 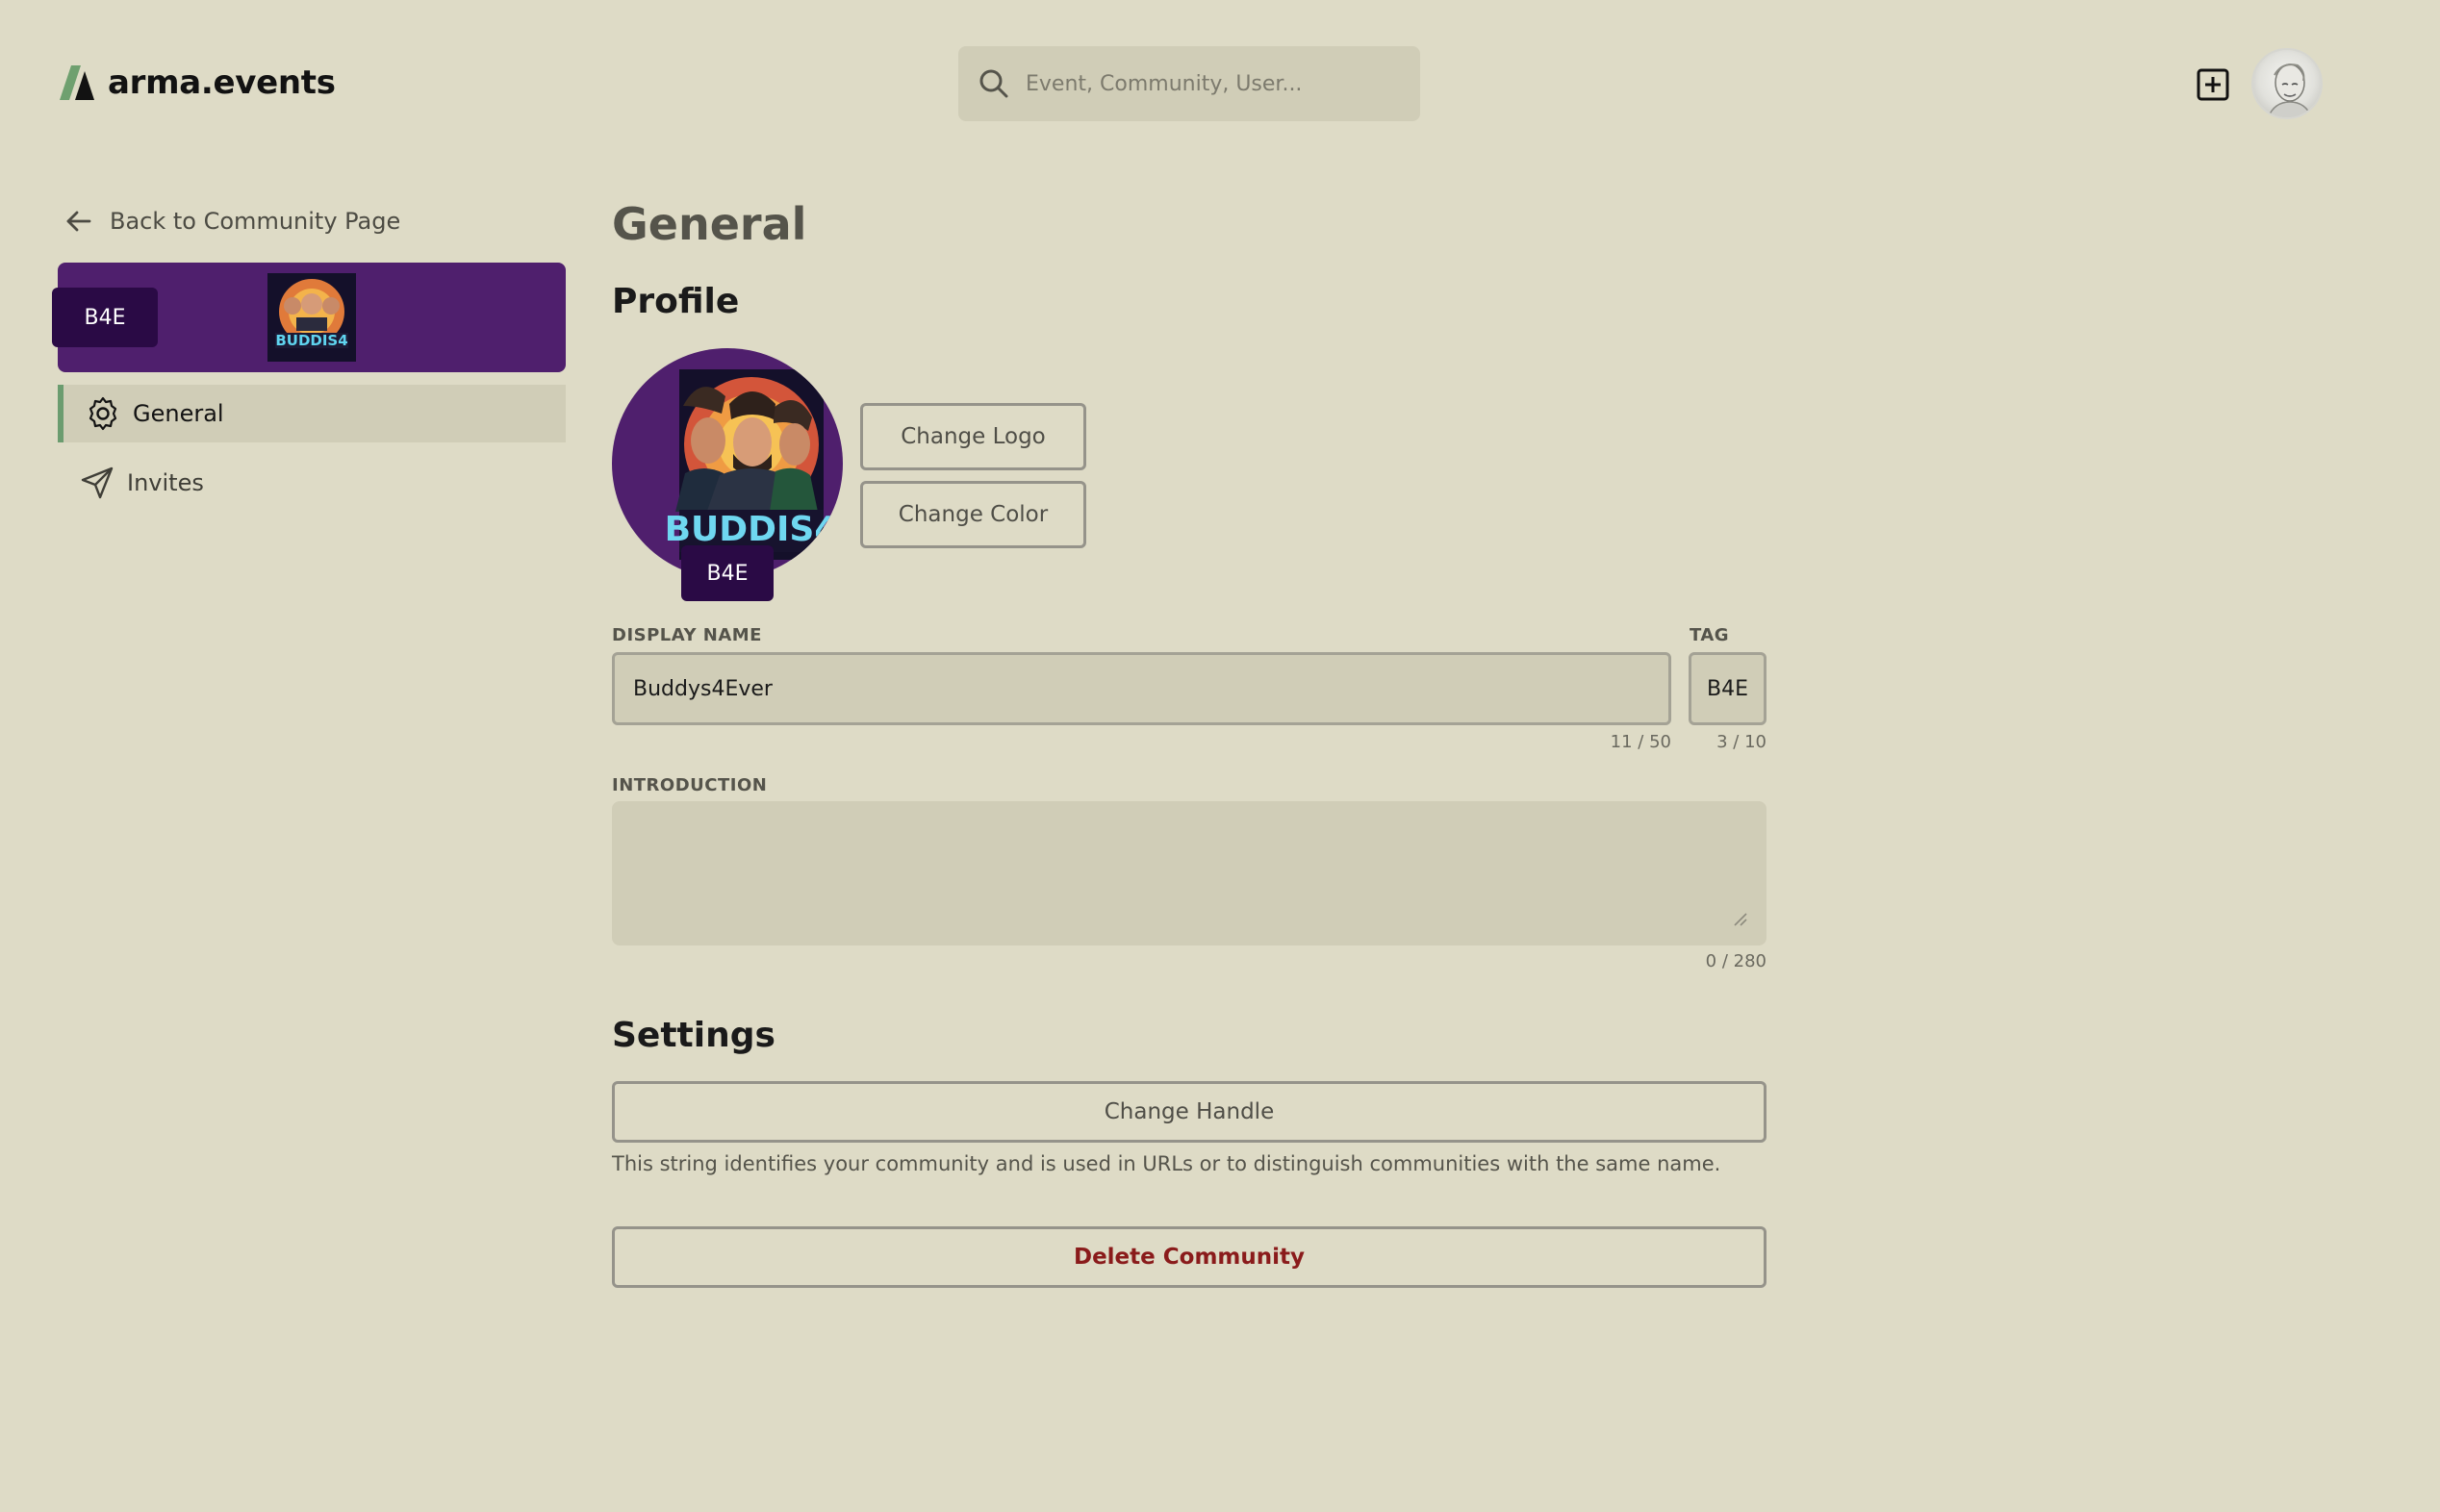 What do you see at coordinates (1741, 742) in the screenshot?
I see `tag-counter: 3 / 10` at bounding box center [1741, 742].